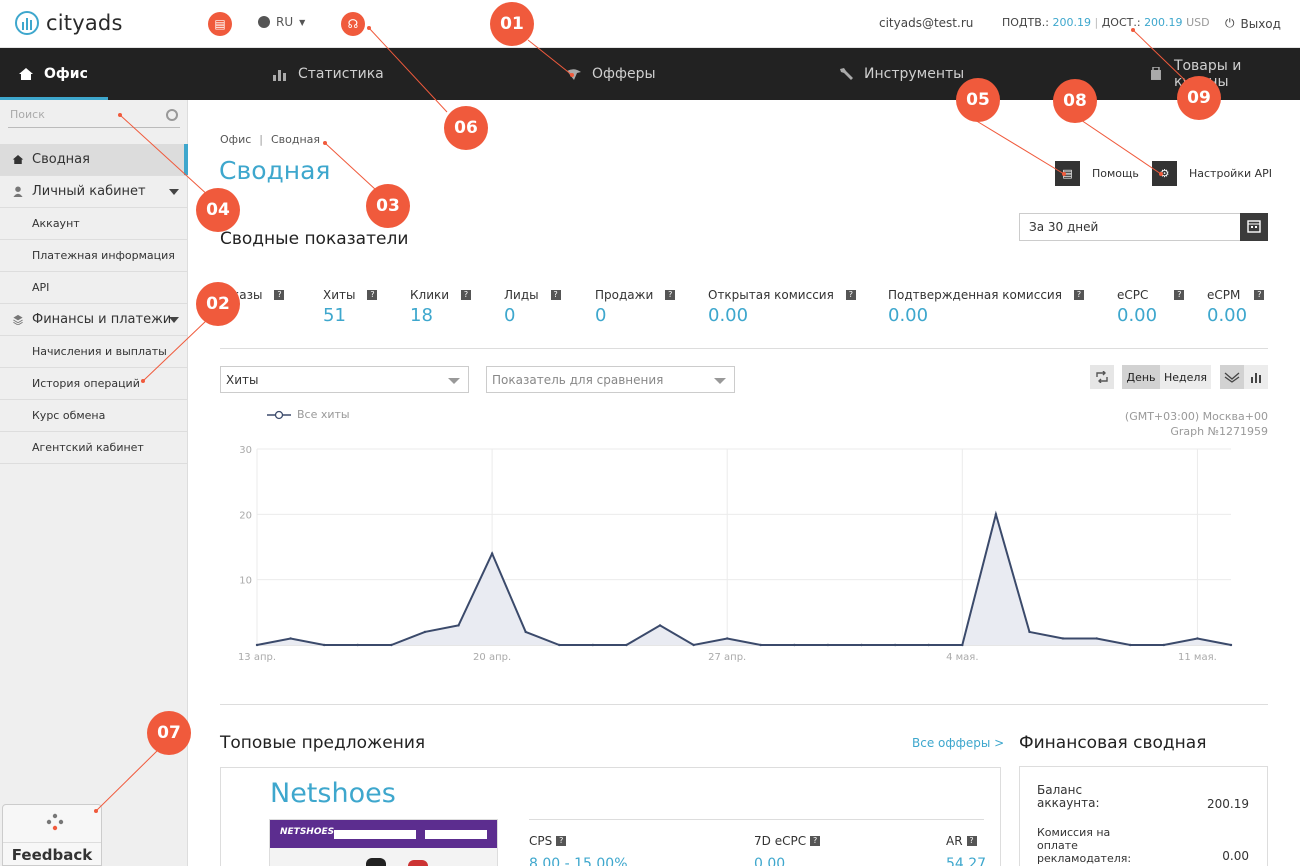  Describe the element at coordinates (99, 351) in the screenshot. I see `sidebar-item-label: Начисления и выплаты` at that location.